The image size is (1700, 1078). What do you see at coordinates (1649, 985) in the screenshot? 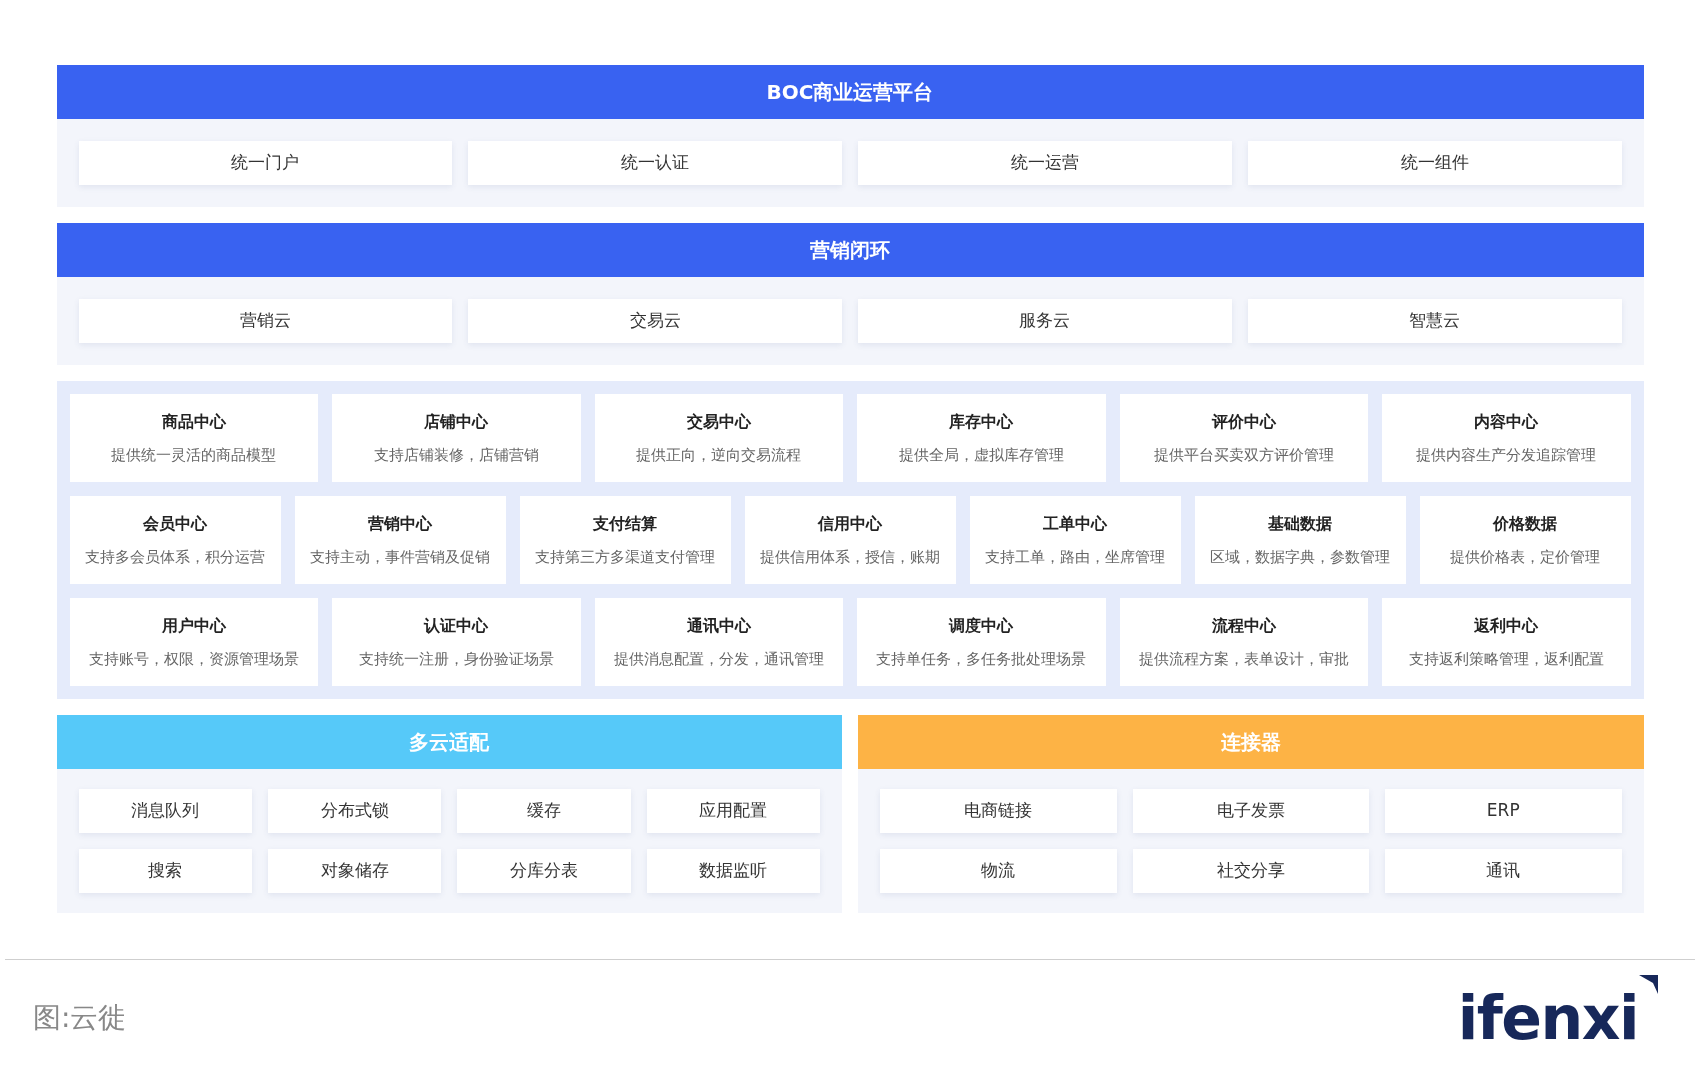
I see `arrow-icon` at bounding box center [1649, 985].